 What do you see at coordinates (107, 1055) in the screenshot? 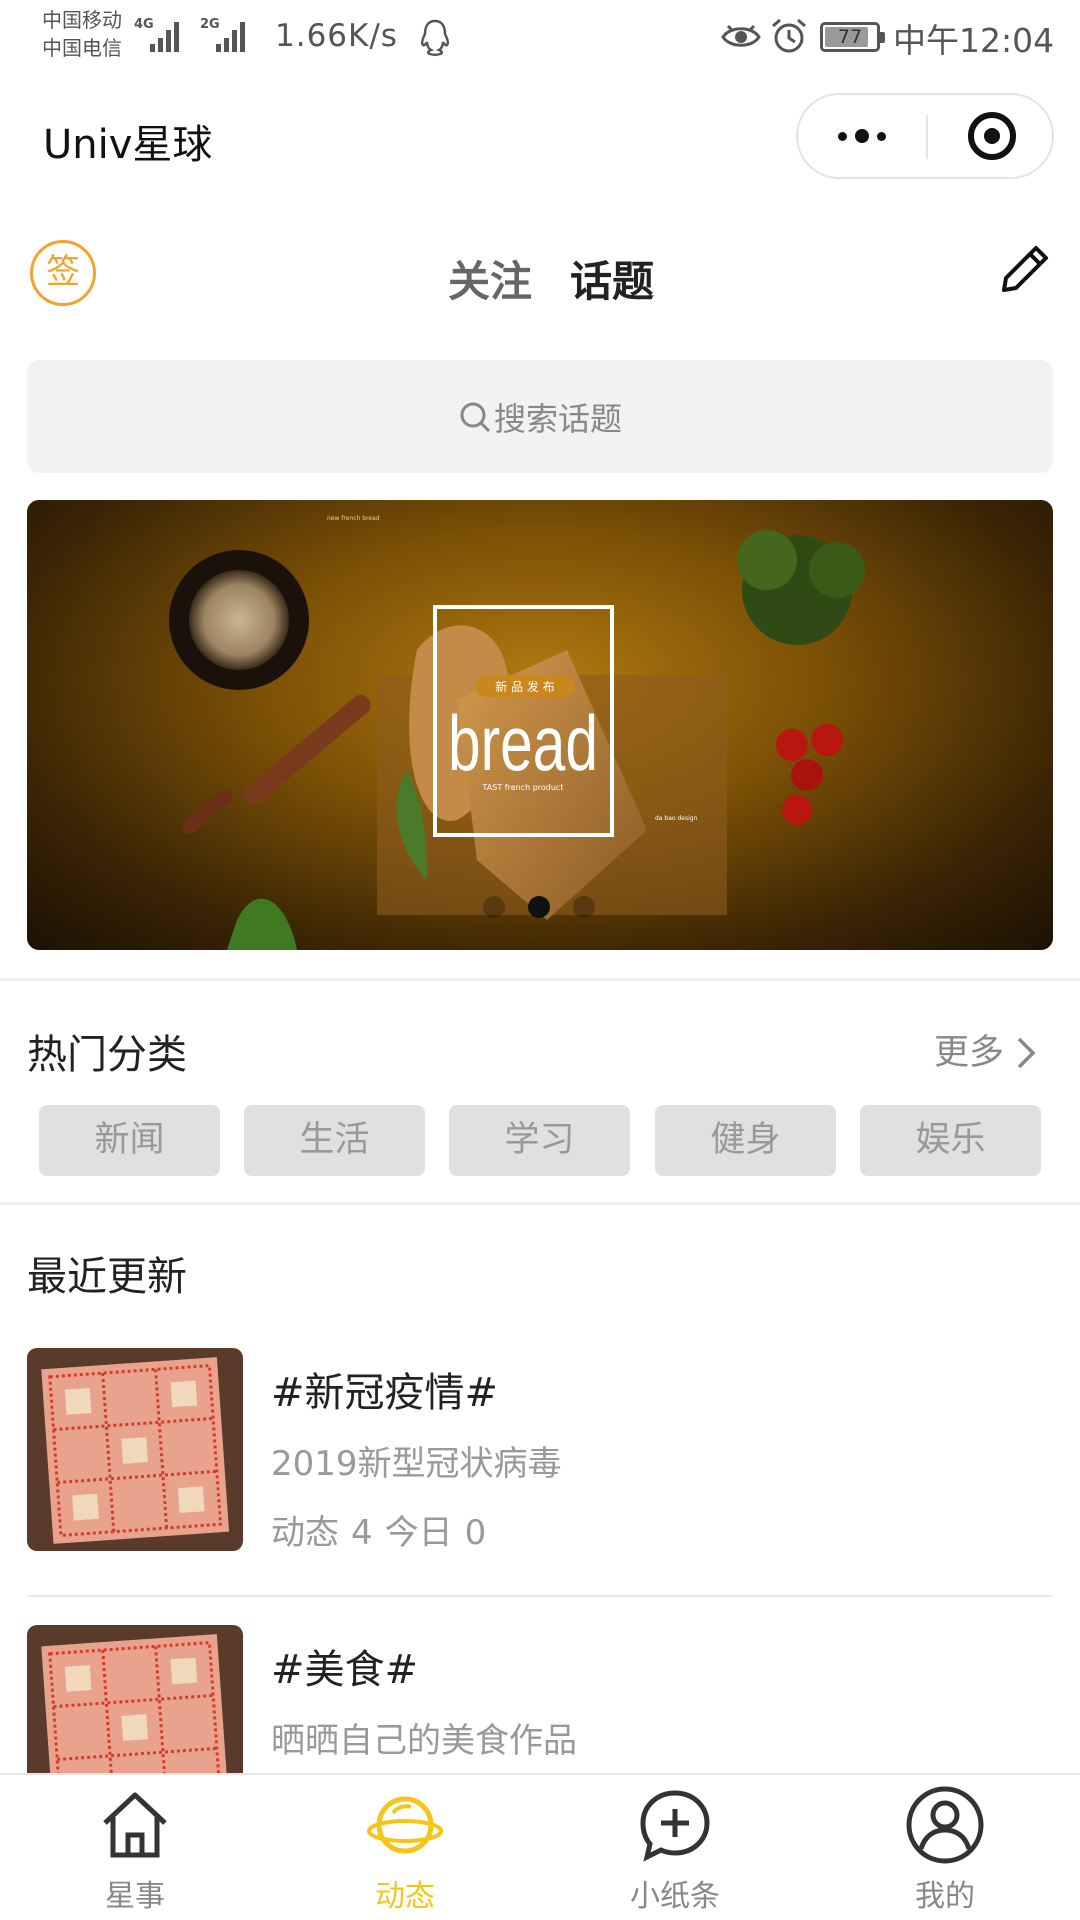
I see `hot-categories-title: 热门分类` at bounding box center [107, 1055].